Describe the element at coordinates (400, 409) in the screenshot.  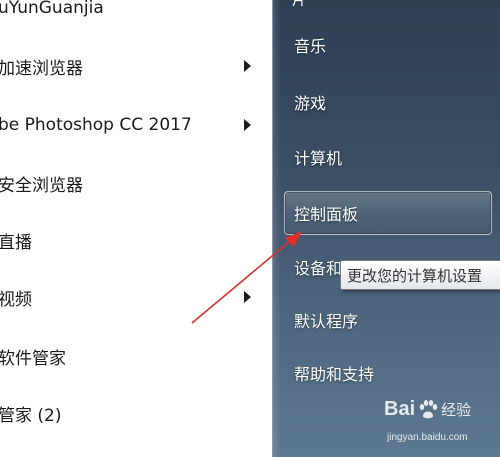
I see `watermark-brand: Bai` at that location.